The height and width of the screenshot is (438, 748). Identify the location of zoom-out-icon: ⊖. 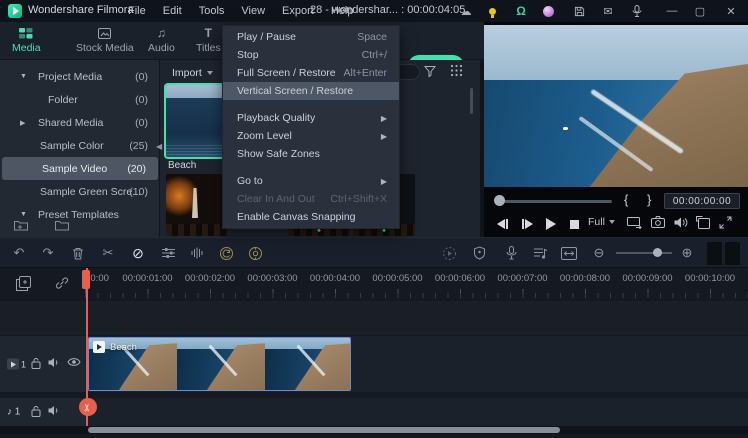
(599, 253).